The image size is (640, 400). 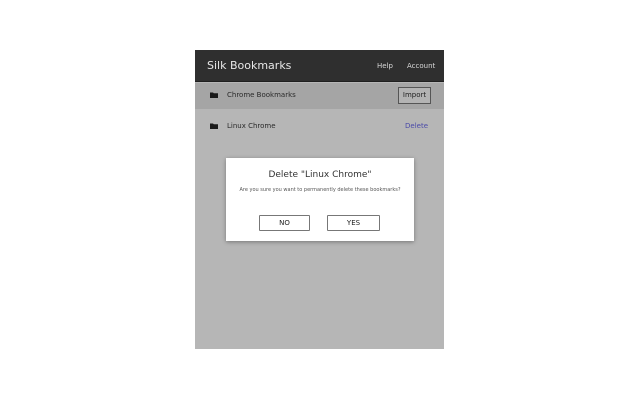 What do you see at coordinates (319, 66) in the screenshot?
I see `app-header: Silk Bookmarks Help Account` at bounding box center [319, 66].